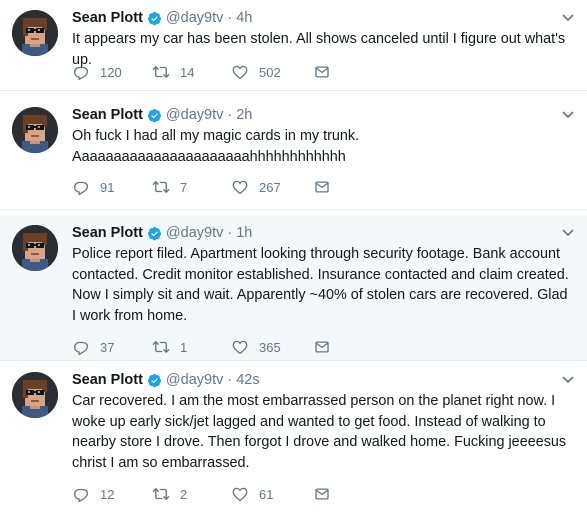  I want to click on like-button: 267, so click(272, 187).